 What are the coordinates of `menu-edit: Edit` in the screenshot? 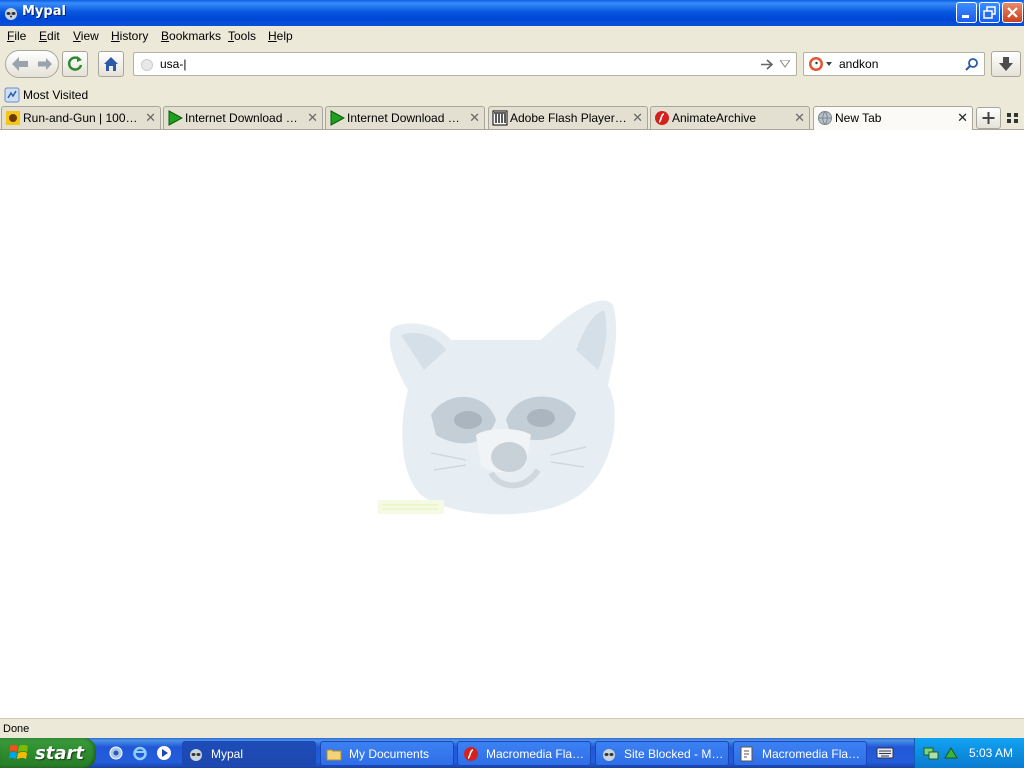 It's located at (49, 36).